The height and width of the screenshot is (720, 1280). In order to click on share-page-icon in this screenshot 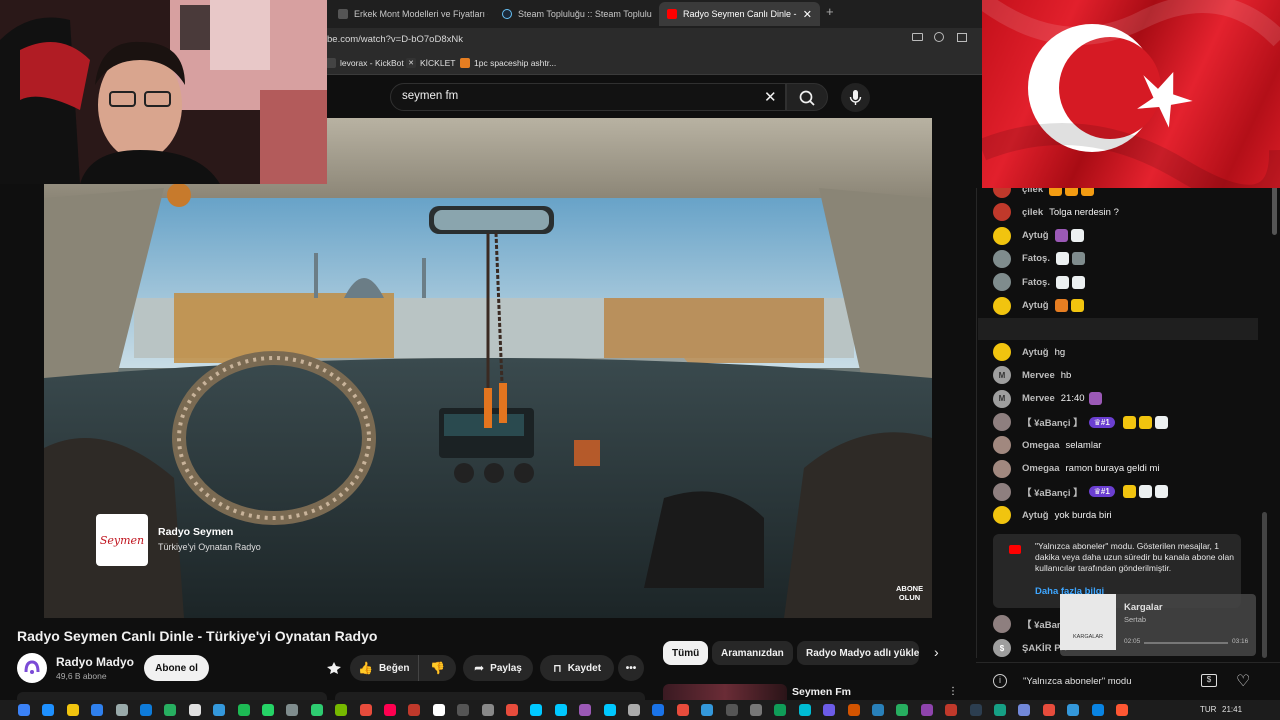, I will do `click(962, 37)`.